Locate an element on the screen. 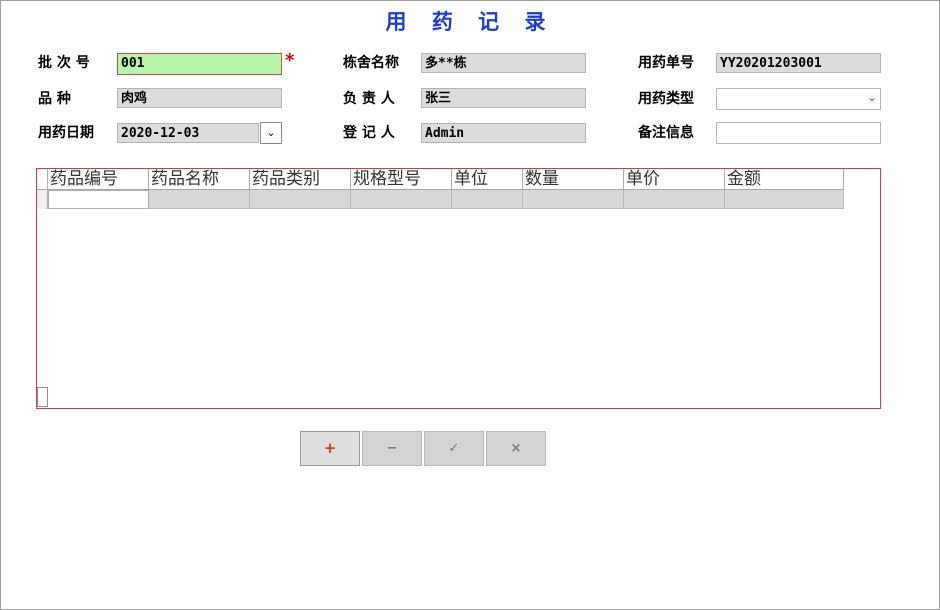  check-icon: ✓ is located at coordinates (454, 448).